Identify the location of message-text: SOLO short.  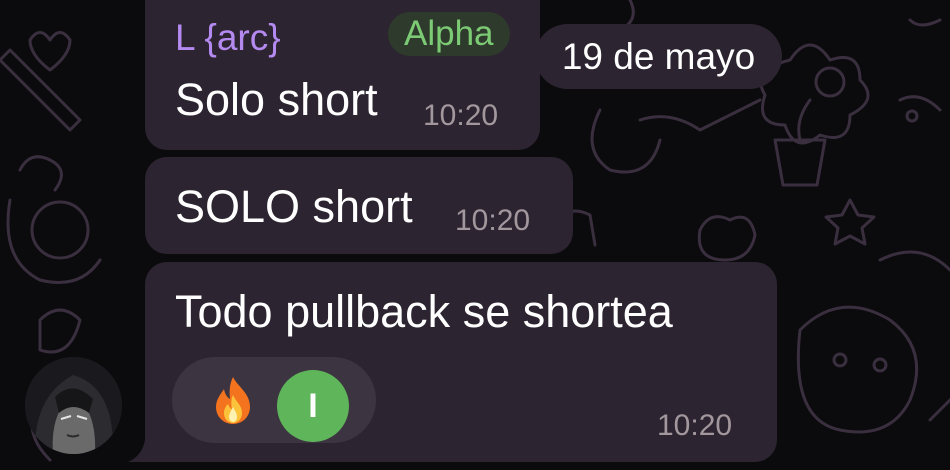
(294, 206).